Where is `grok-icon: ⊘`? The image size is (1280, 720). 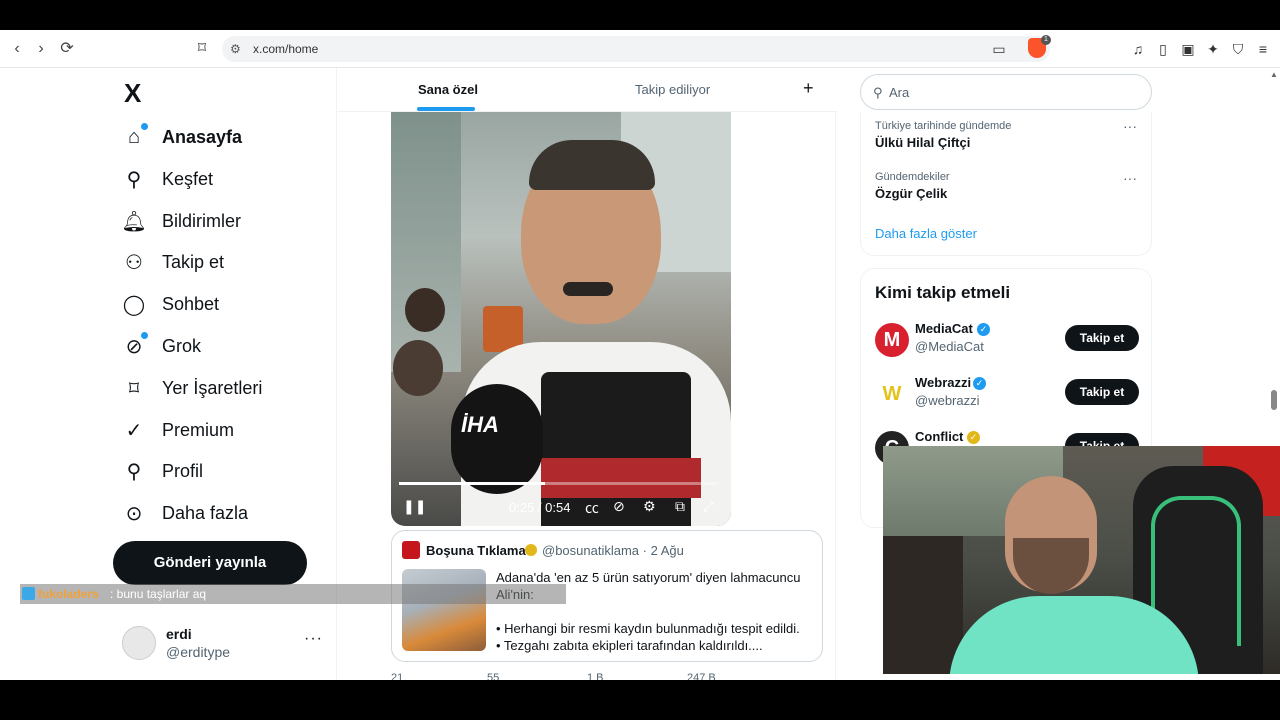
grok-icon: ⊘ is located at coordinates (135, 345).